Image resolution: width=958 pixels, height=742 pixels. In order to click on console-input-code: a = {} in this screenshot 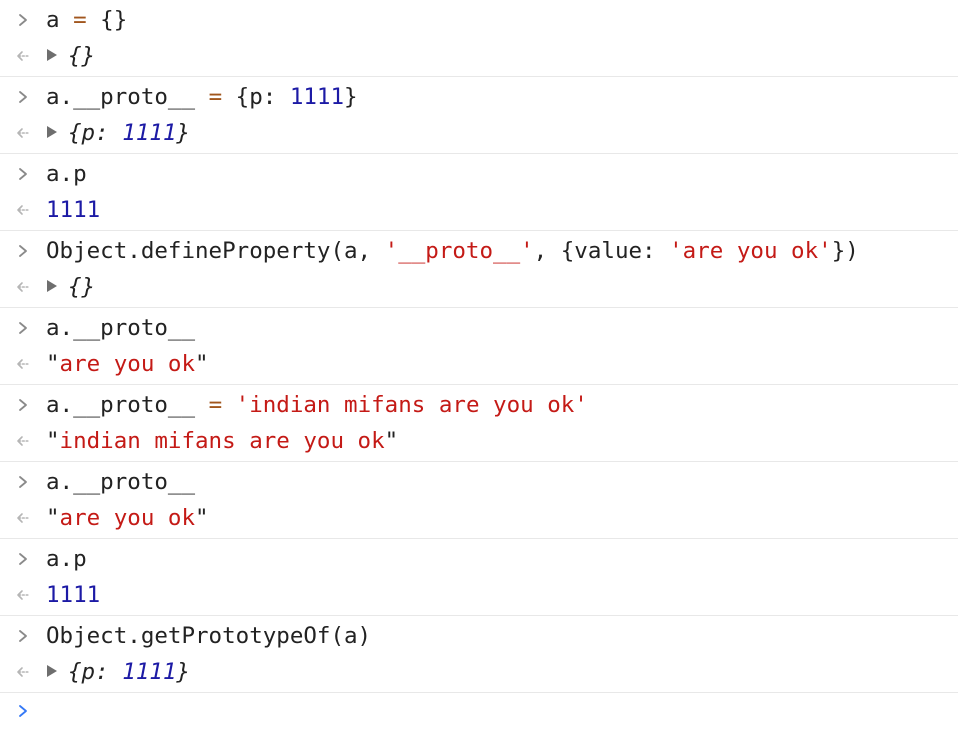, I will do `click(86, 20)`.